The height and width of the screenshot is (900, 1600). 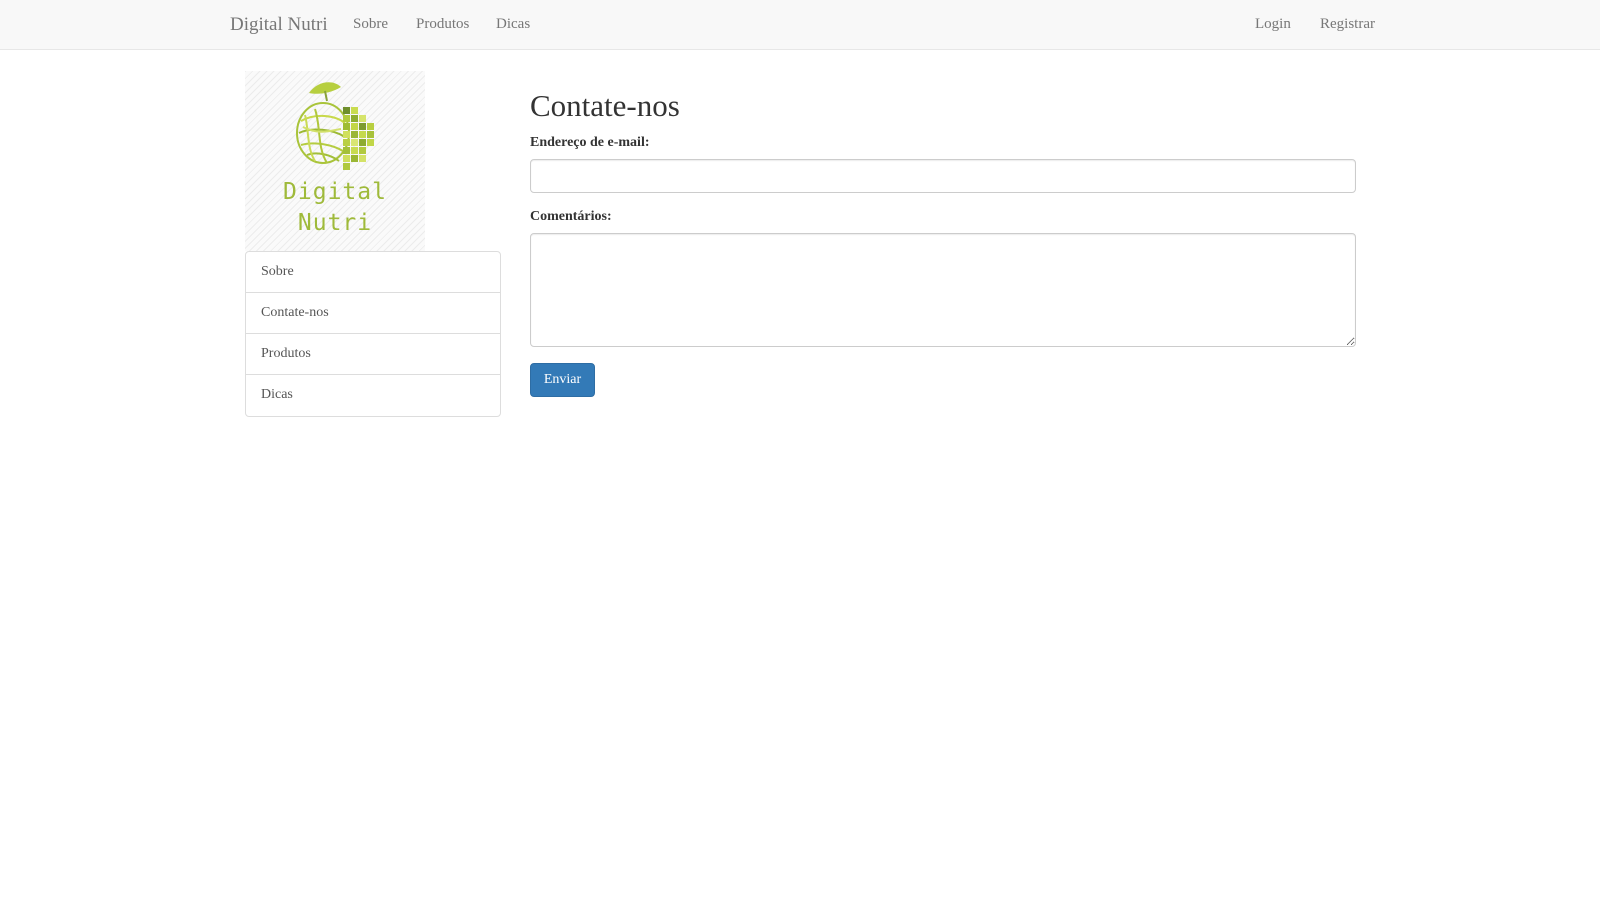 What do you see at coordinates (373, 313) in the screenshot?
I see `sidebar-item-contate-nos: Contate-nos` at bounding box center [373, 313].